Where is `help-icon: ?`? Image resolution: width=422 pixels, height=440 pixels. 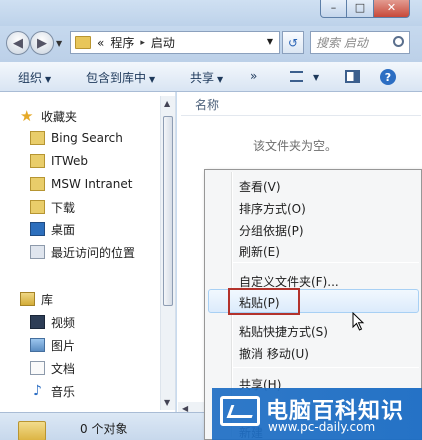
help-icon: ? is located at coordinates (388, 77).